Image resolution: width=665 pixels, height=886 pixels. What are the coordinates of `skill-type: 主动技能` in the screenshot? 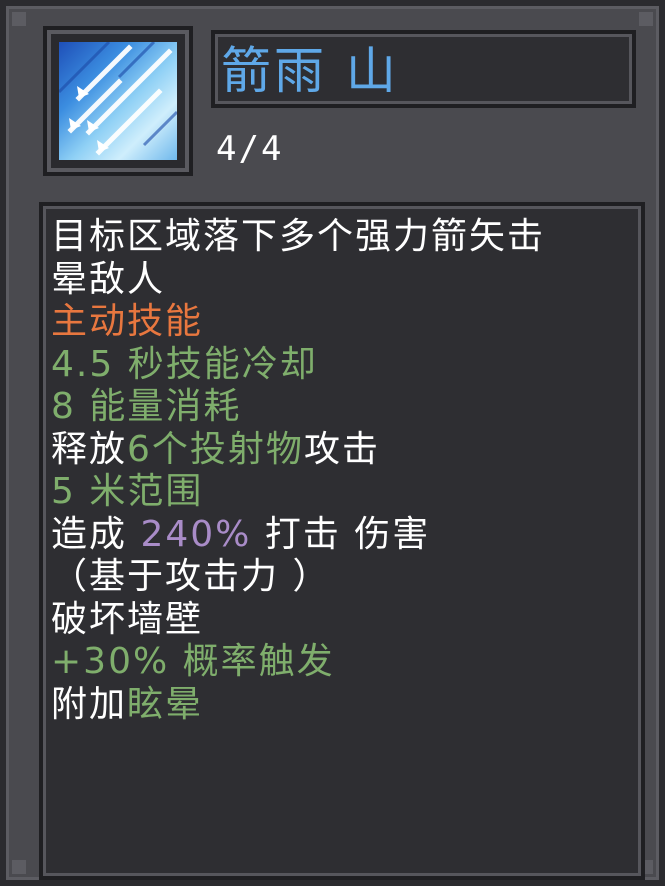 It's located at (127, 321).